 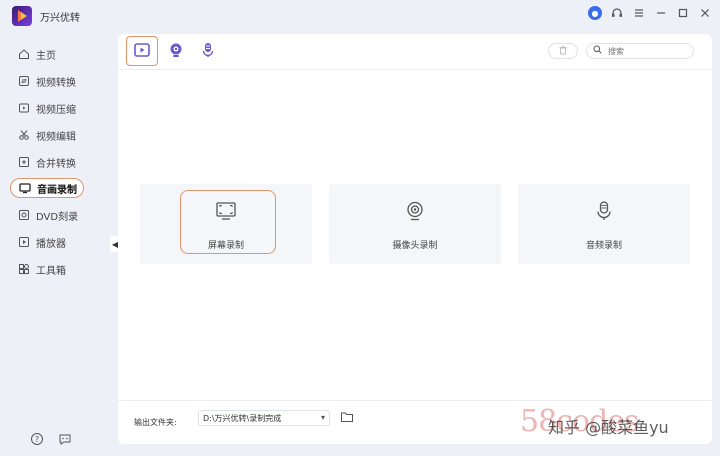 What do you see at coordinates (226, 211) in the screenshot?
I see `screen-record-icon` at bounding box center [226, 211].